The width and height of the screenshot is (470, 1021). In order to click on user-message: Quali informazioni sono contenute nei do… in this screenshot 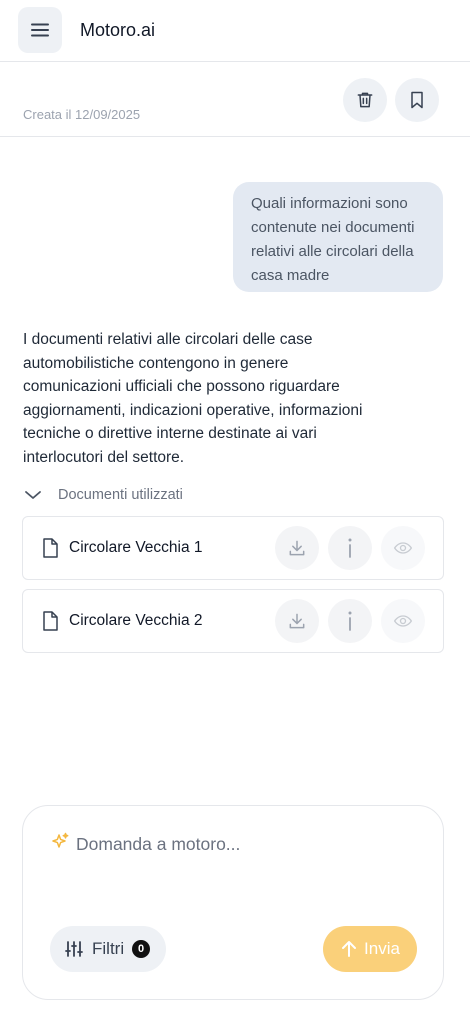, I will do `click(338, 237)`.